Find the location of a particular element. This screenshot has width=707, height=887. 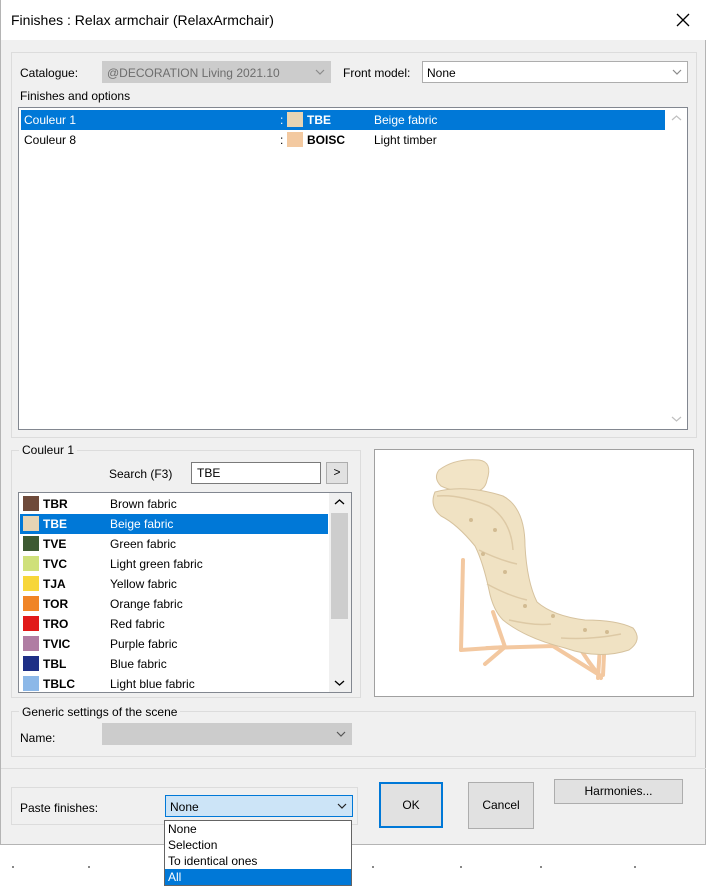

paste-option-selection: Selection is located at coordinates (258, 845).